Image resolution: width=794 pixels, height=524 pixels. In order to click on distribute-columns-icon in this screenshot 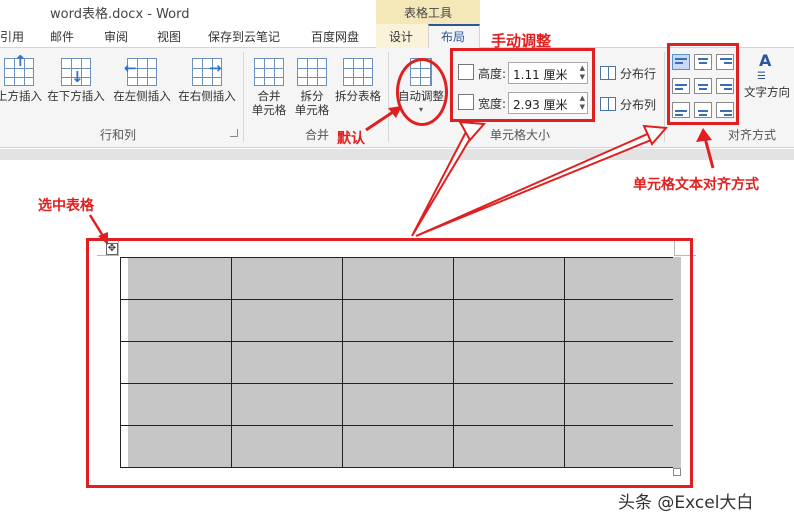, I will do `click(608, 104)`.